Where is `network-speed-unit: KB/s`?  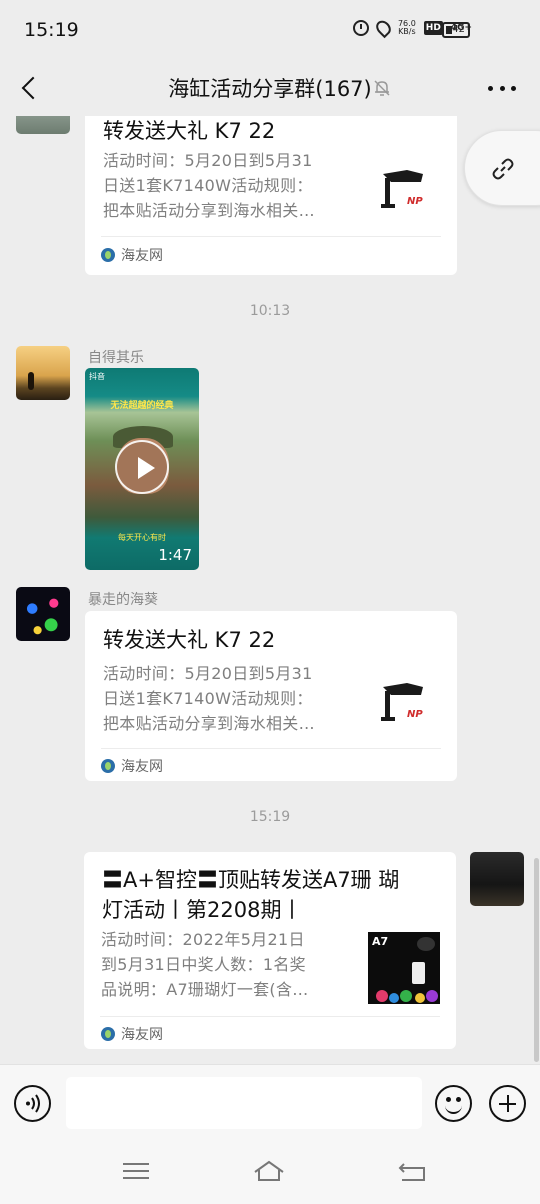 network-speed-unit: KB/s is located at coordinates (407, 31).